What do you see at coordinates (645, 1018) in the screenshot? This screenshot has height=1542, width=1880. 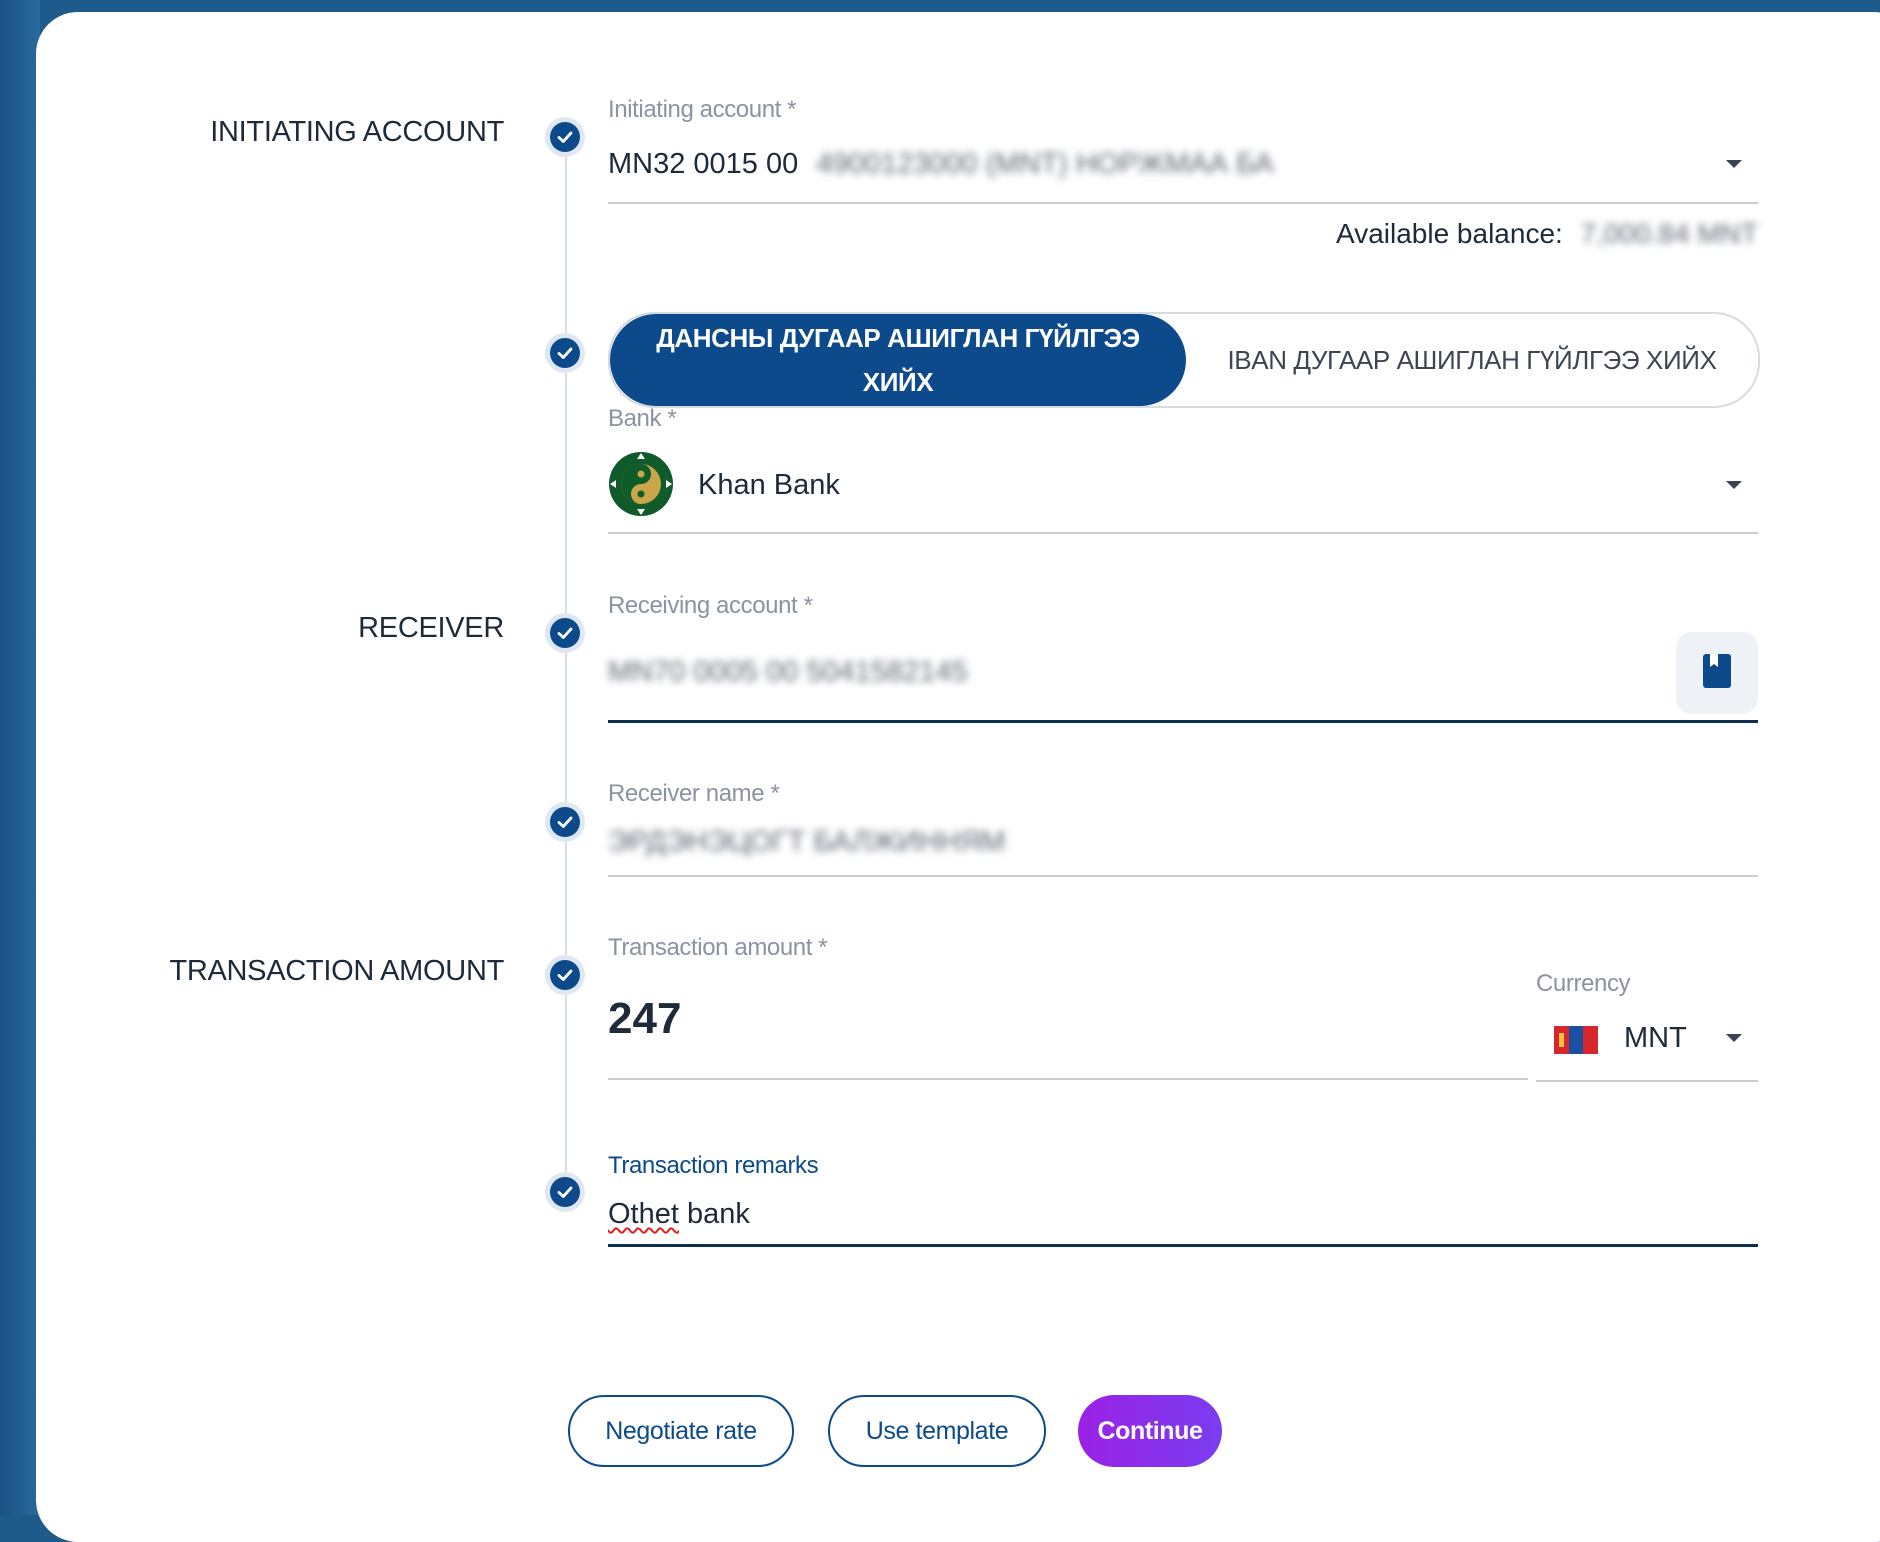 I see `transaction-amount-value: 247` at bounding box center [645, 1018].